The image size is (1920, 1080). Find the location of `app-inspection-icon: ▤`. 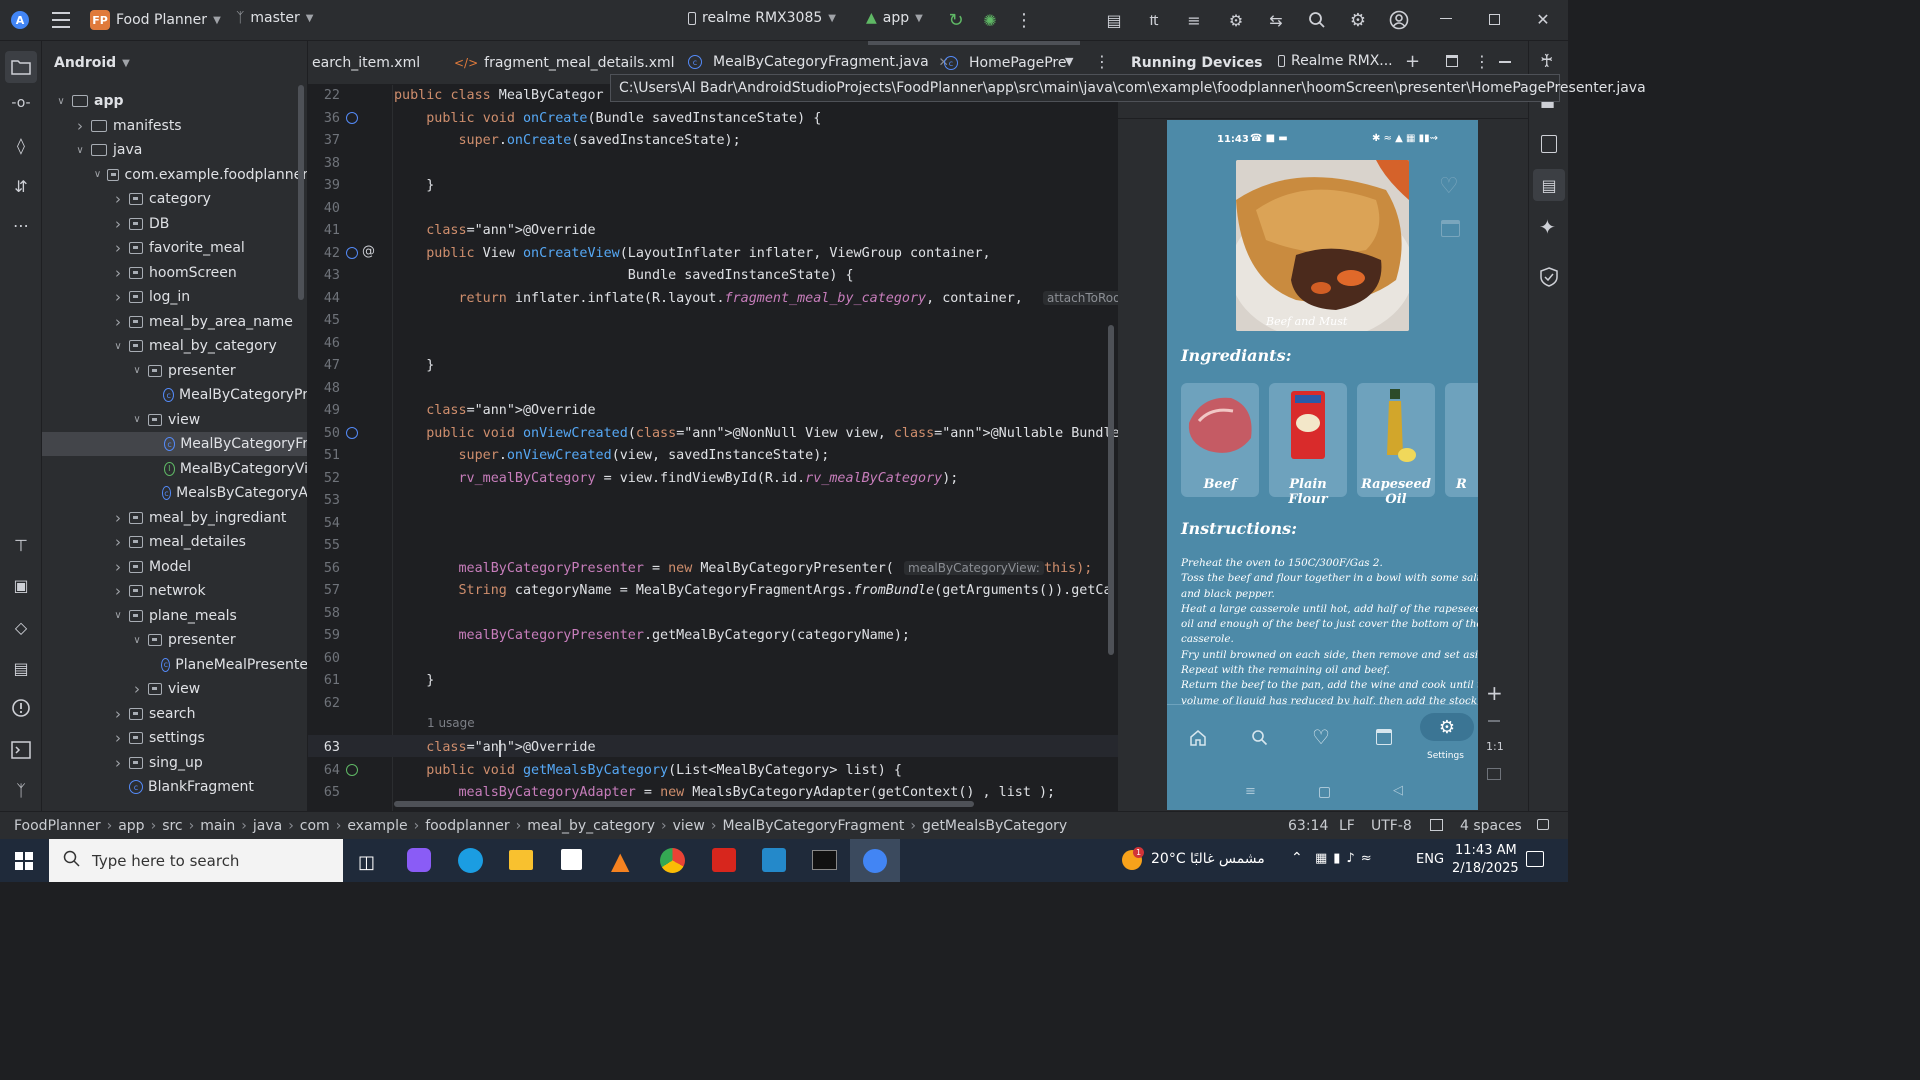

app-inspection-icon: ▤ is located at coordinates (21, 668).